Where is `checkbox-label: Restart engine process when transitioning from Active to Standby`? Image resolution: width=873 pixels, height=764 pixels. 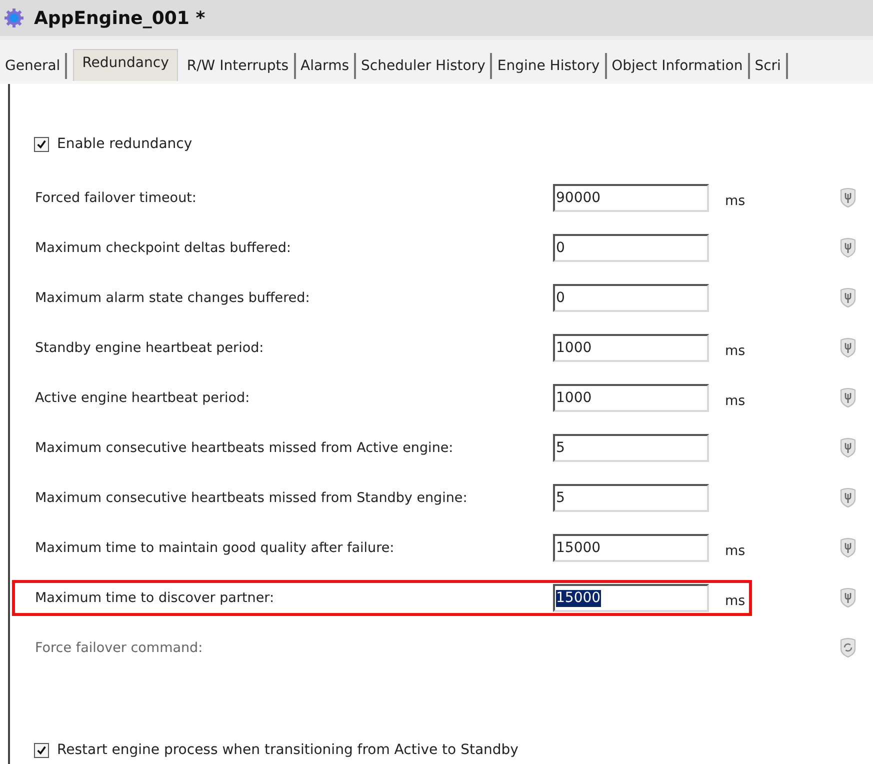 checkbox-label: Restart engine process when transitioning from Active to Standby is located at coordinates (287, 750).